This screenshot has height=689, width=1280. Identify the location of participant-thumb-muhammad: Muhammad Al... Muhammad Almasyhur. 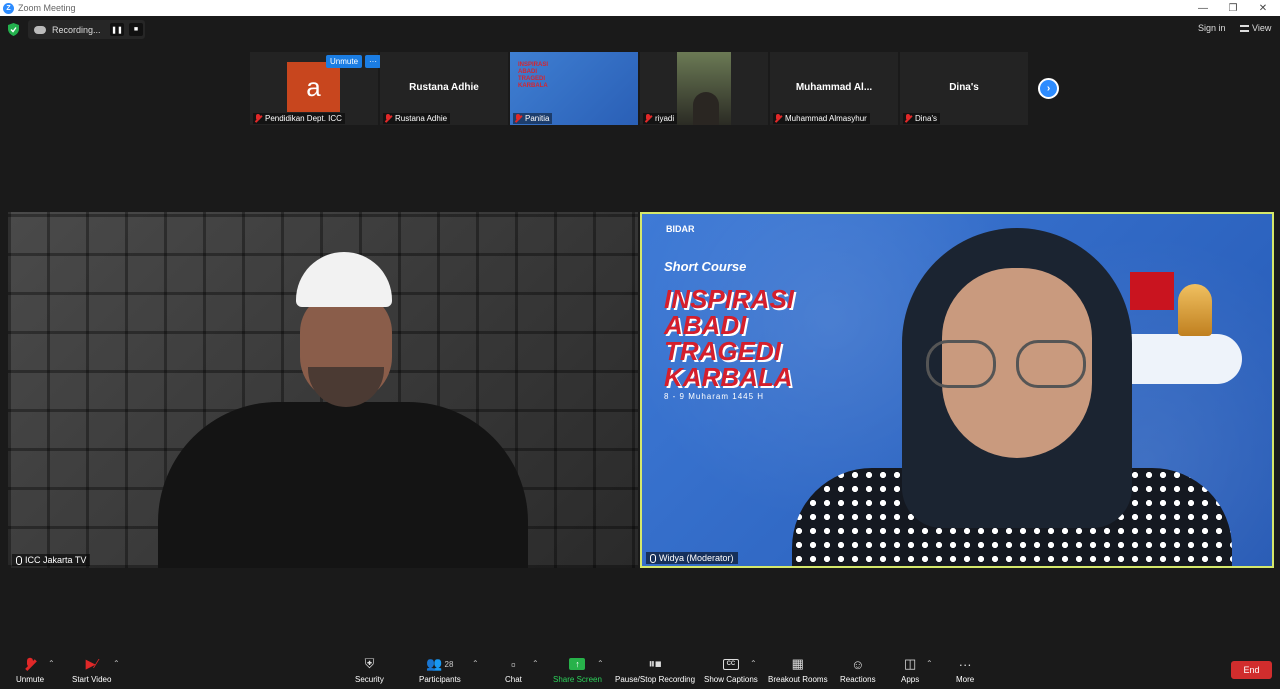
(834, 88).